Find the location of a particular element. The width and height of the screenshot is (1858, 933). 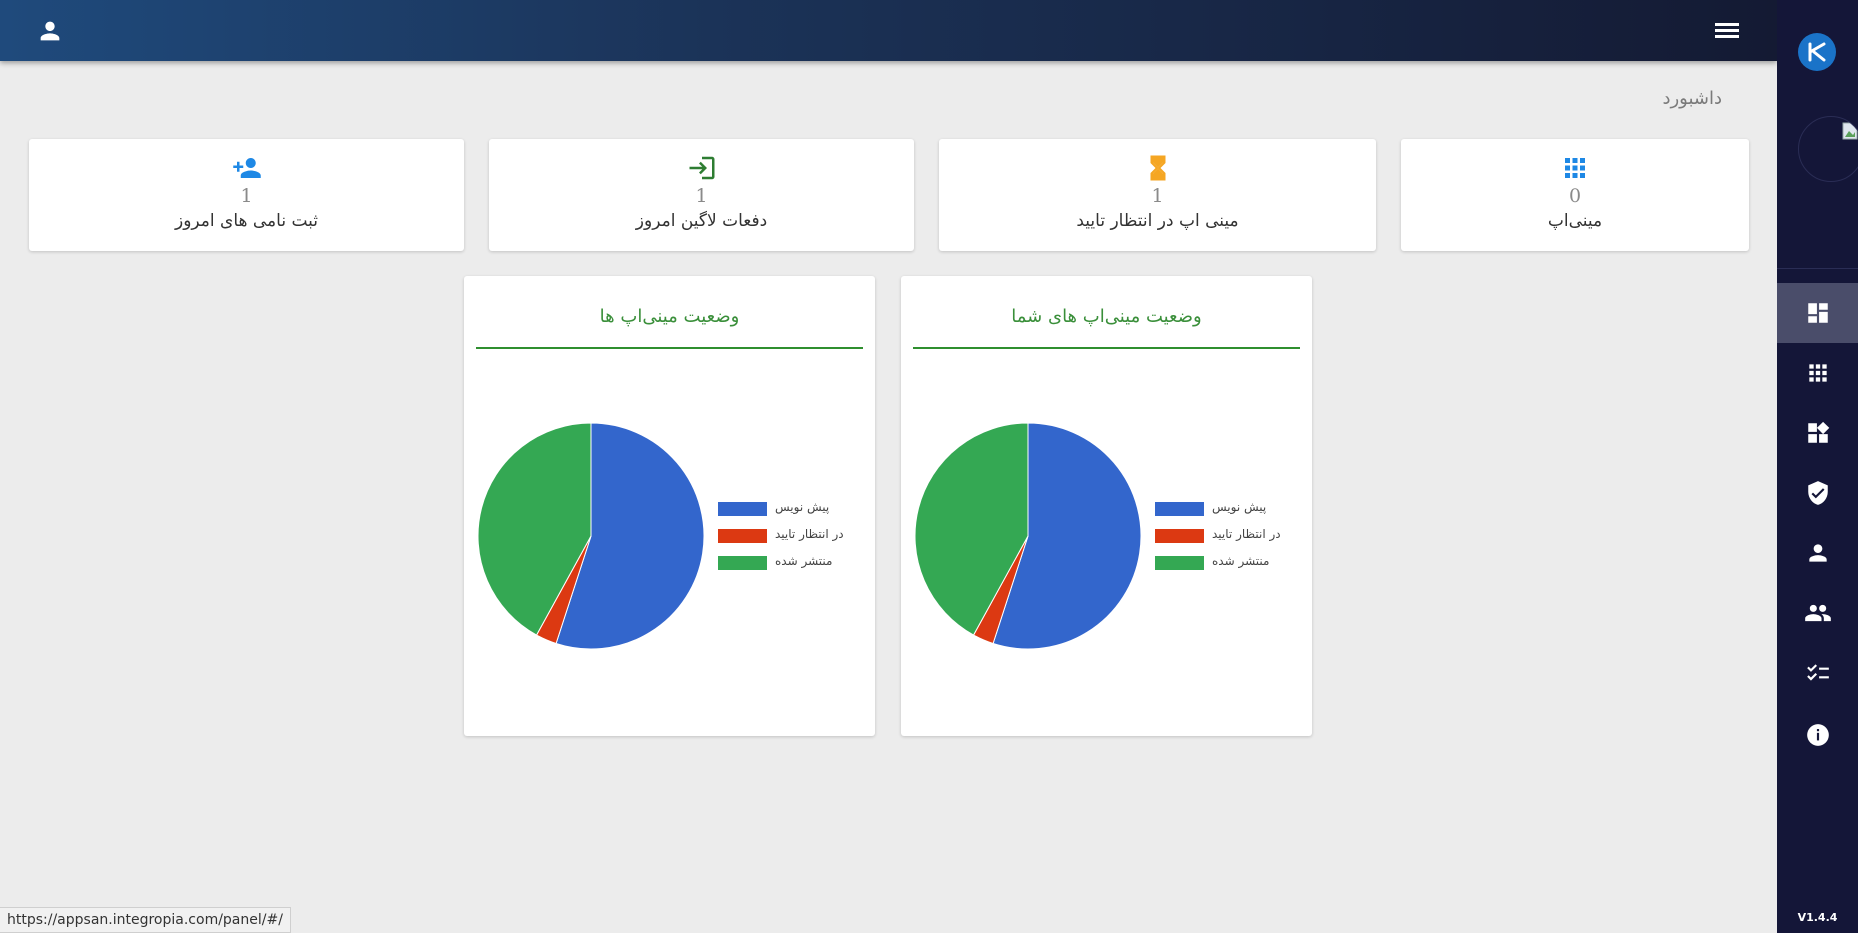

sidebar-divider is located at coordinates (1817, 268).